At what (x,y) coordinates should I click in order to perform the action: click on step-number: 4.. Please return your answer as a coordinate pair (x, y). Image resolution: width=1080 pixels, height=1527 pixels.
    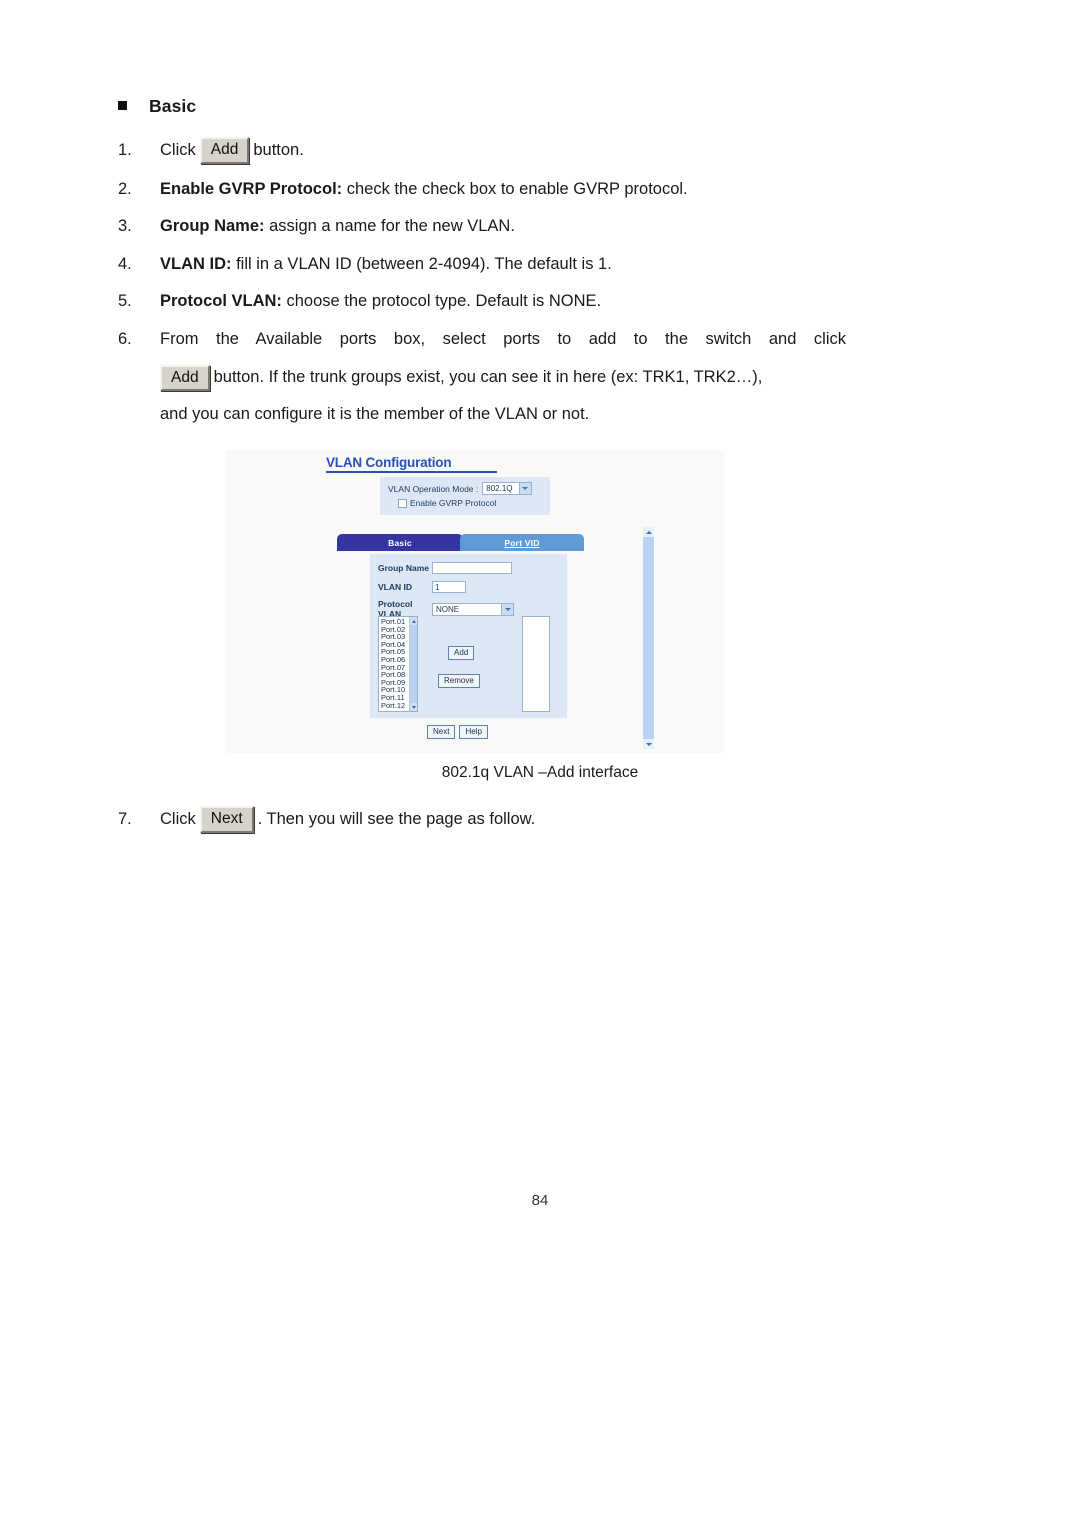
    Looking at the image, I should click on (125, 263).